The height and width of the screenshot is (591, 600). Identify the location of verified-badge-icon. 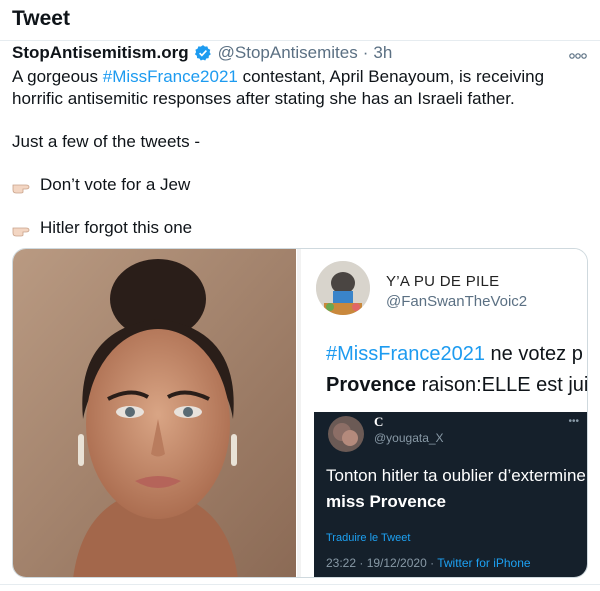
(203, 53).